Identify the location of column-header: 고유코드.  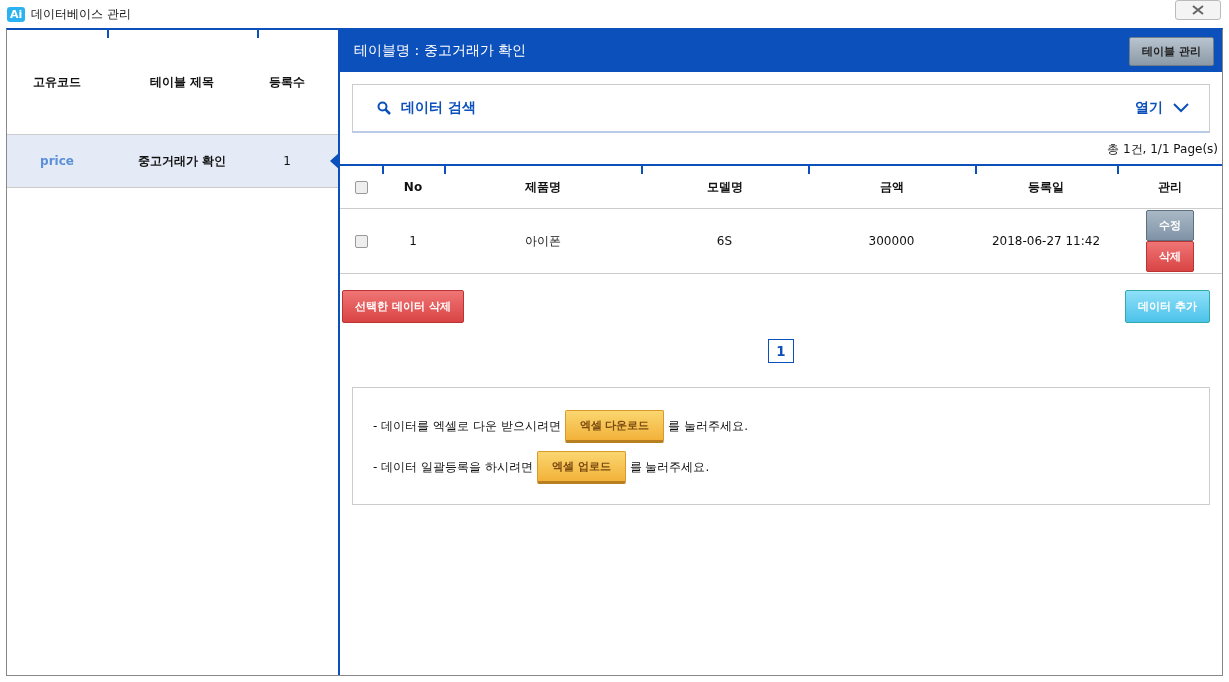
(57, 82).